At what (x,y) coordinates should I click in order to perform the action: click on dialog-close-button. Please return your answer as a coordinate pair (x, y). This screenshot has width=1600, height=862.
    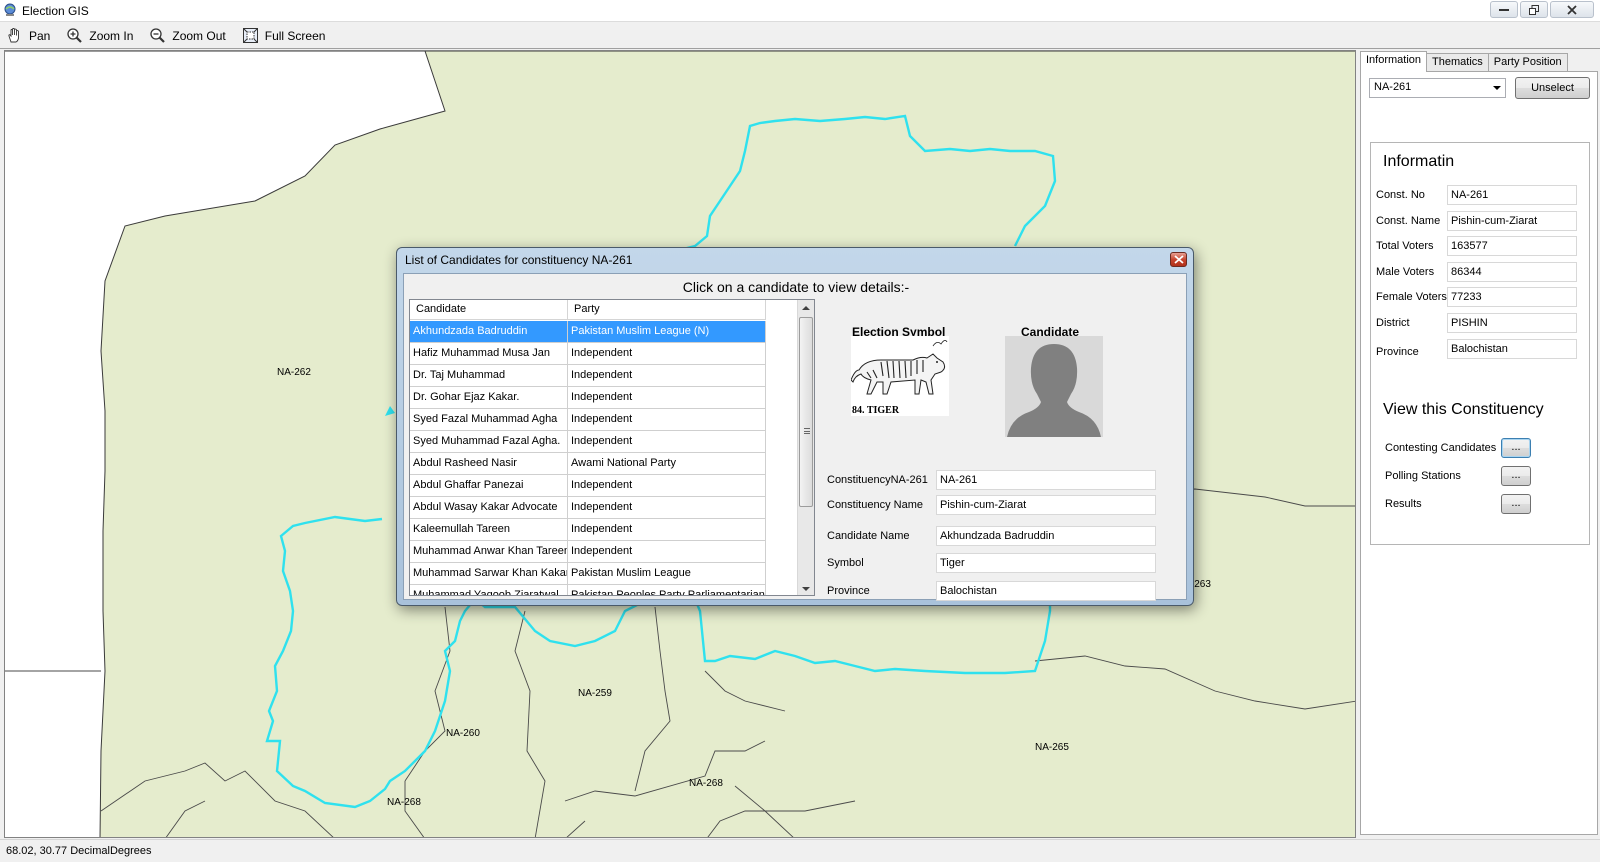
    Looking at the image, I should click on (1178, 259).